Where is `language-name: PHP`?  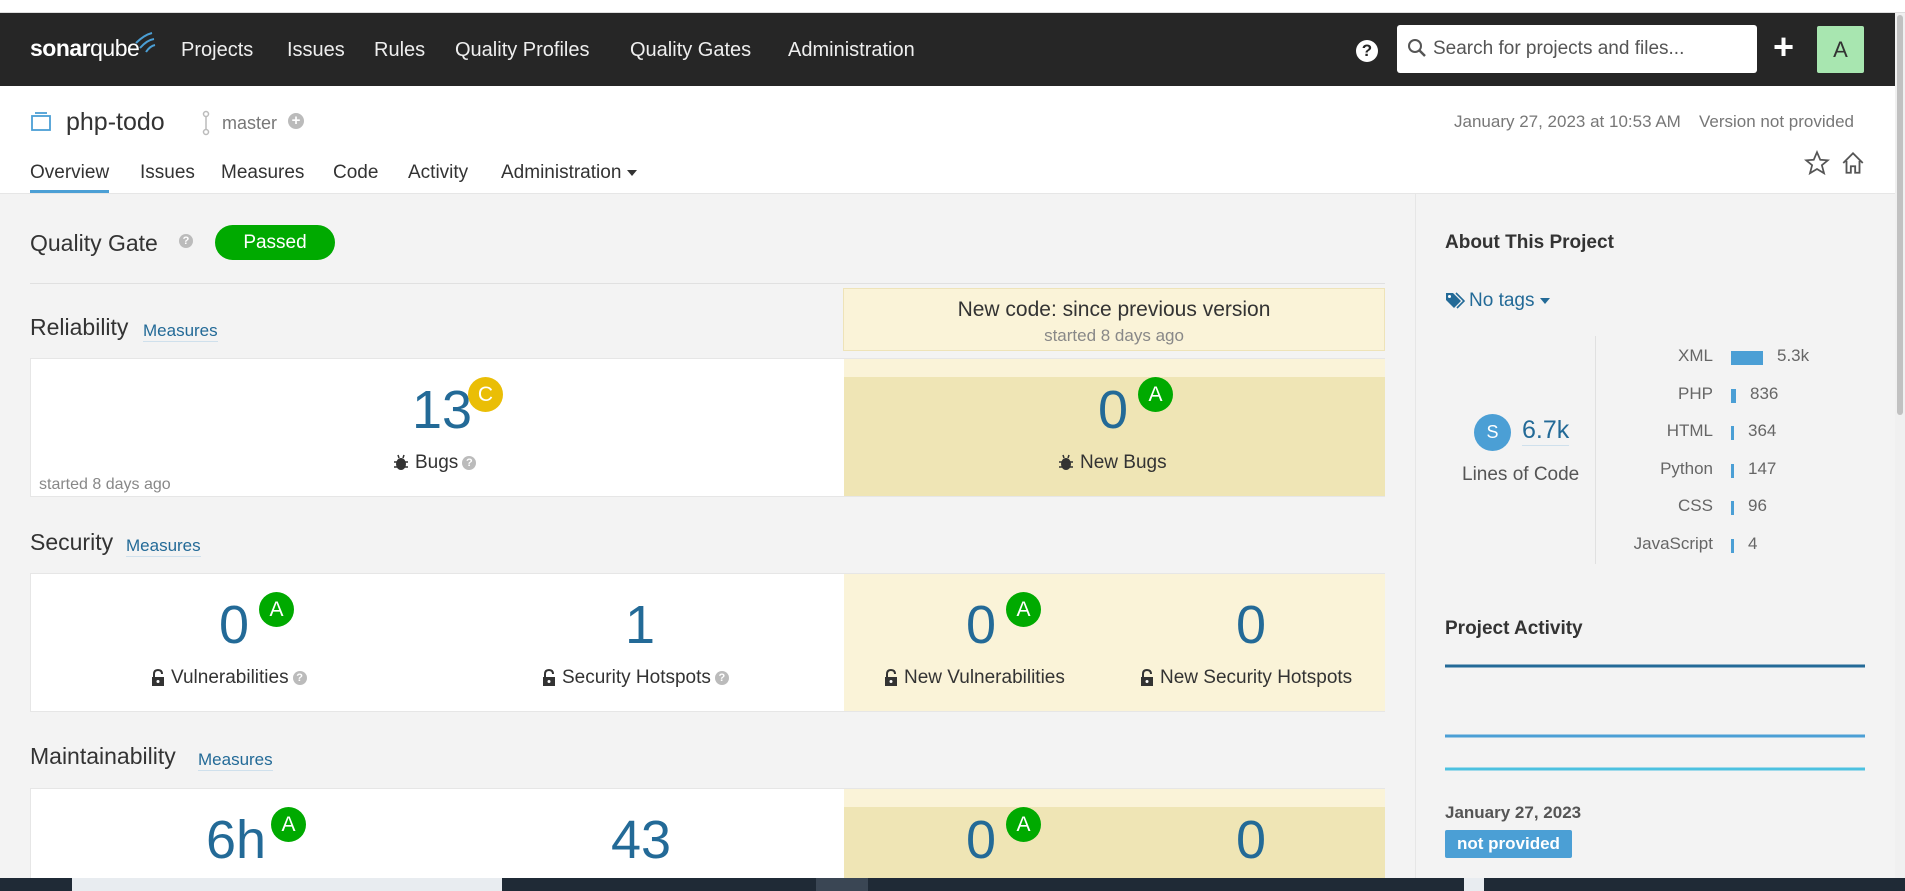 language-name: PHP is located at coordinates (1695, 393).